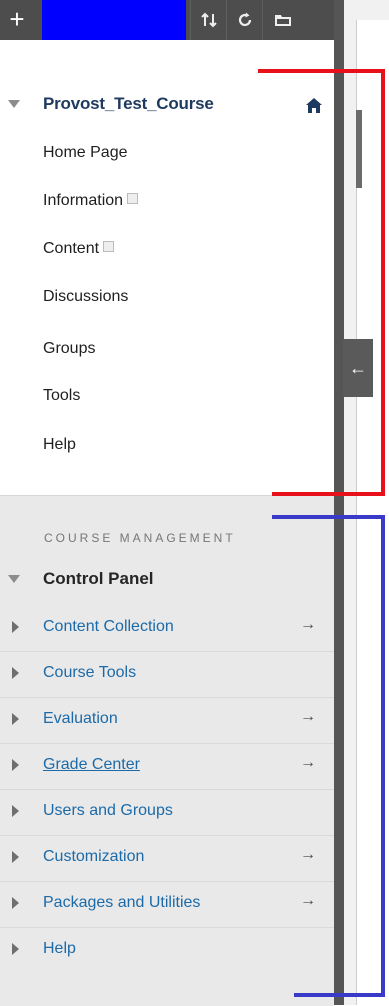 Image resolution: width=389 pixels, height=1006 pixels. What do you see at coordinates (85, 153) in the screenshot?
I see `nav-home-page: Home Page` at bounding box center [85, 153].